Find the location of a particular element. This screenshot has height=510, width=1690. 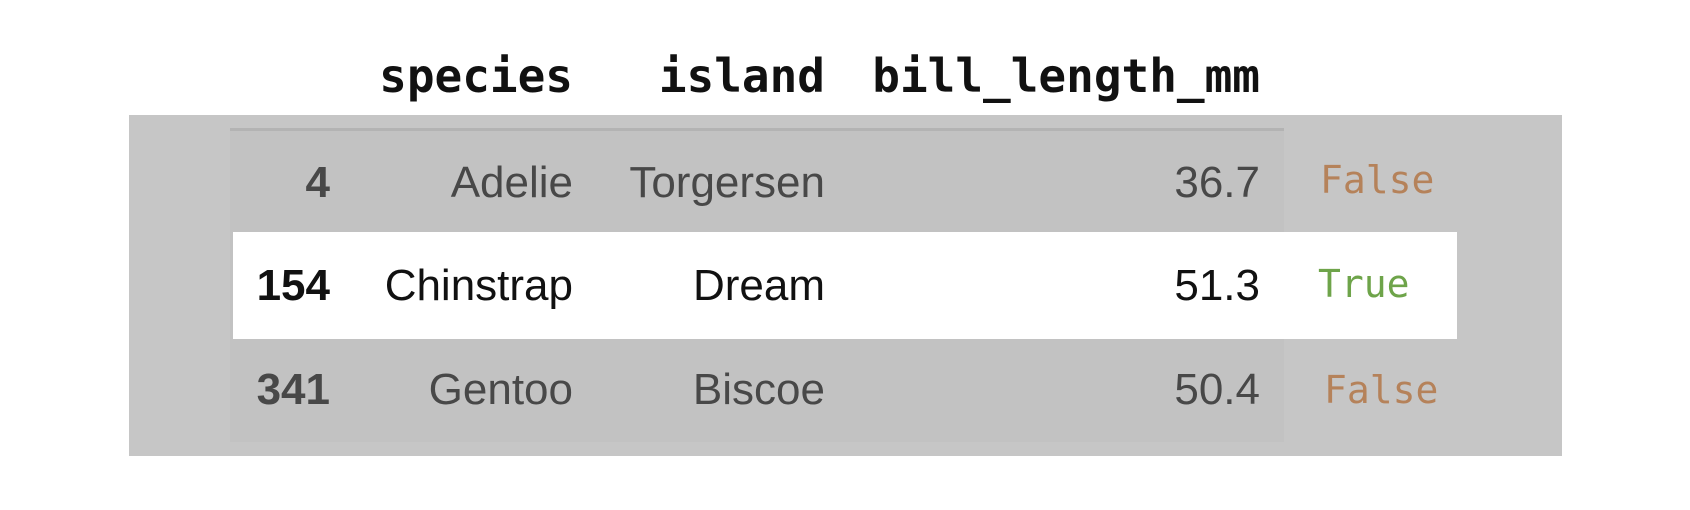

header-divider is located at coordinates (757, 129).